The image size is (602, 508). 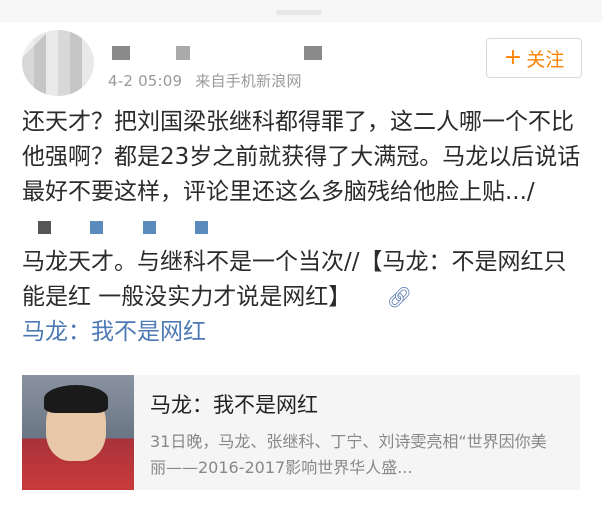 What do you see at coordinates (145, 81) in the screenshot?
I see `post-timestamp: 4-2 05:09` at bounding box center [145, 81].